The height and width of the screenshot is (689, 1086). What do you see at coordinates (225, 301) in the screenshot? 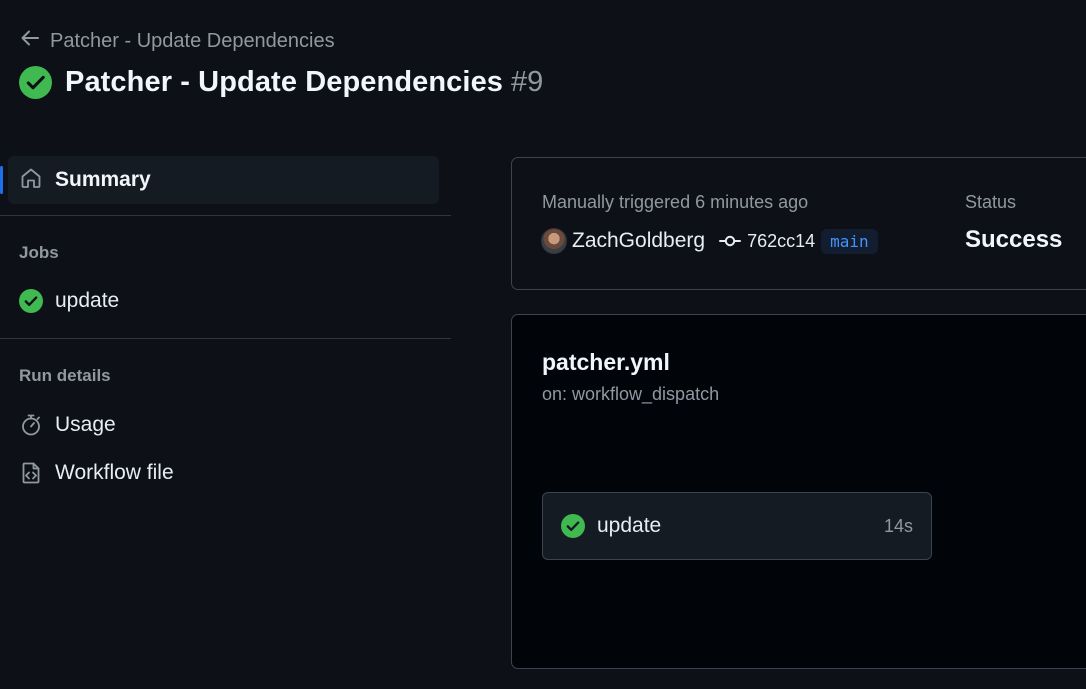
I see `sidebar-item-job-update: update` at bounding box center [225, 301].